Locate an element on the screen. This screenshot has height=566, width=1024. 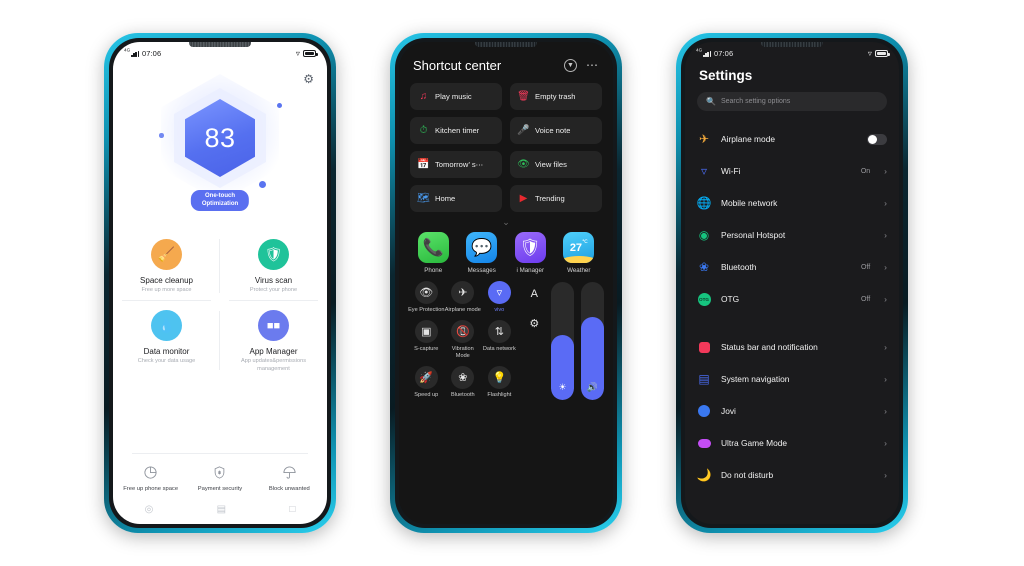
one-touch-optimization-button: One-touch Optimization is located at coordinates (220, 200).